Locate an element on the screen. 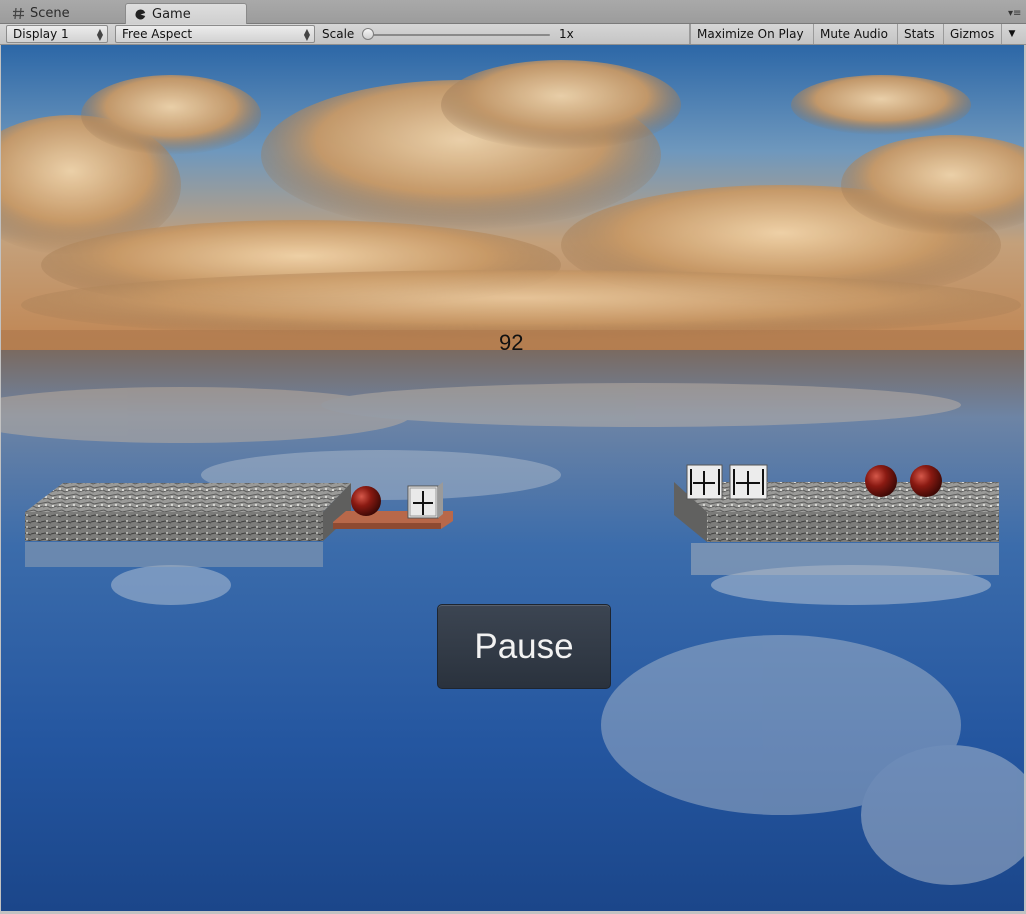  display-select-value: Display 1 is located at coordinates (41, 34).